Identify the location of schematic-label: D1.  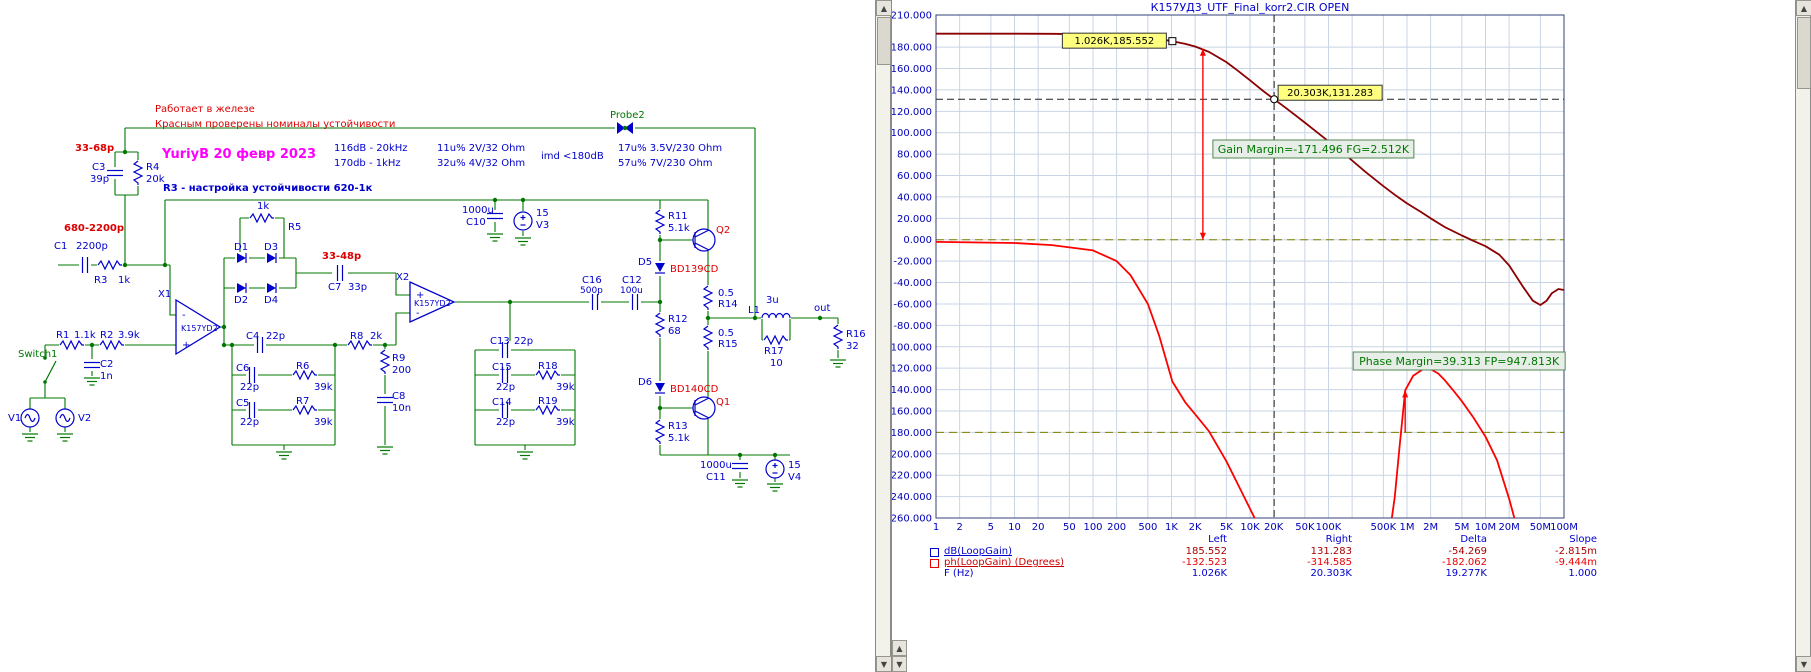
(241, 247).